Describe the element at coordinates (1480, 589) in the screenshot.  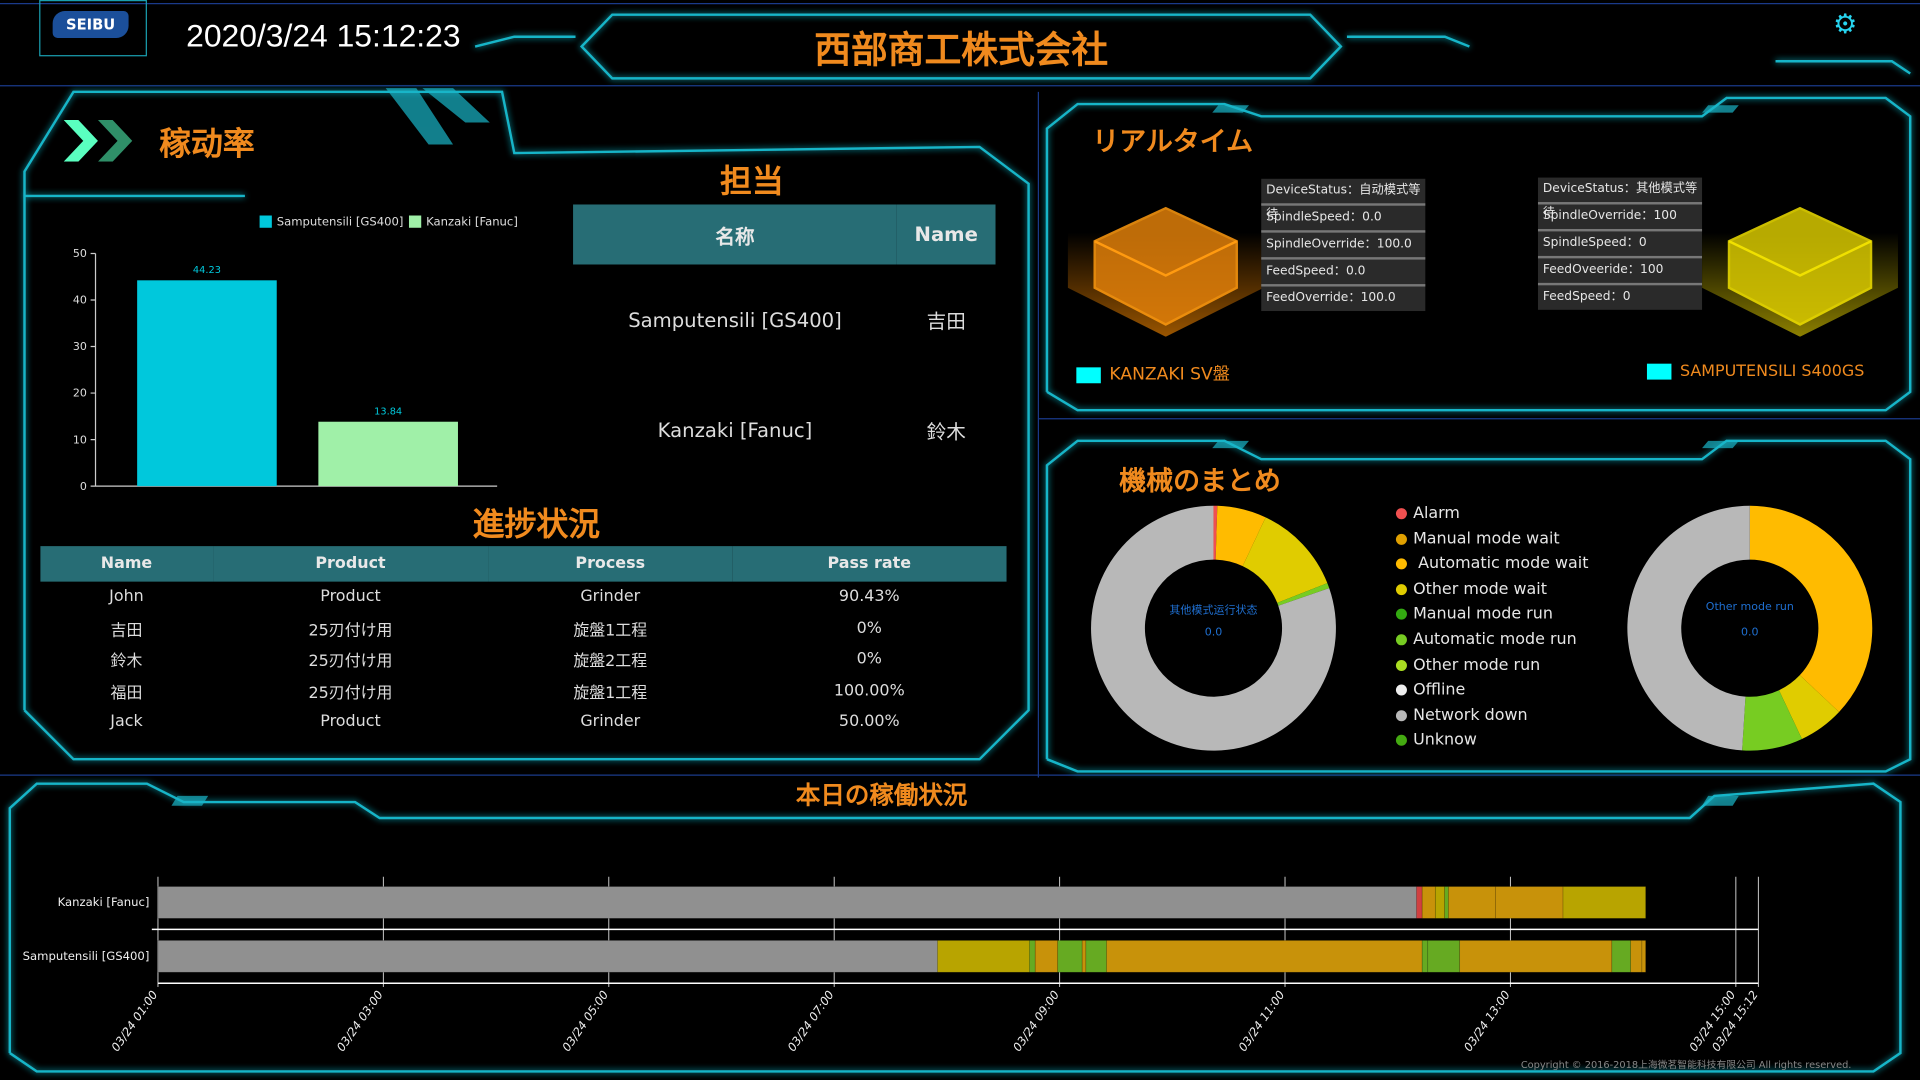
I see `legend-label: Other mode wait` at that location.